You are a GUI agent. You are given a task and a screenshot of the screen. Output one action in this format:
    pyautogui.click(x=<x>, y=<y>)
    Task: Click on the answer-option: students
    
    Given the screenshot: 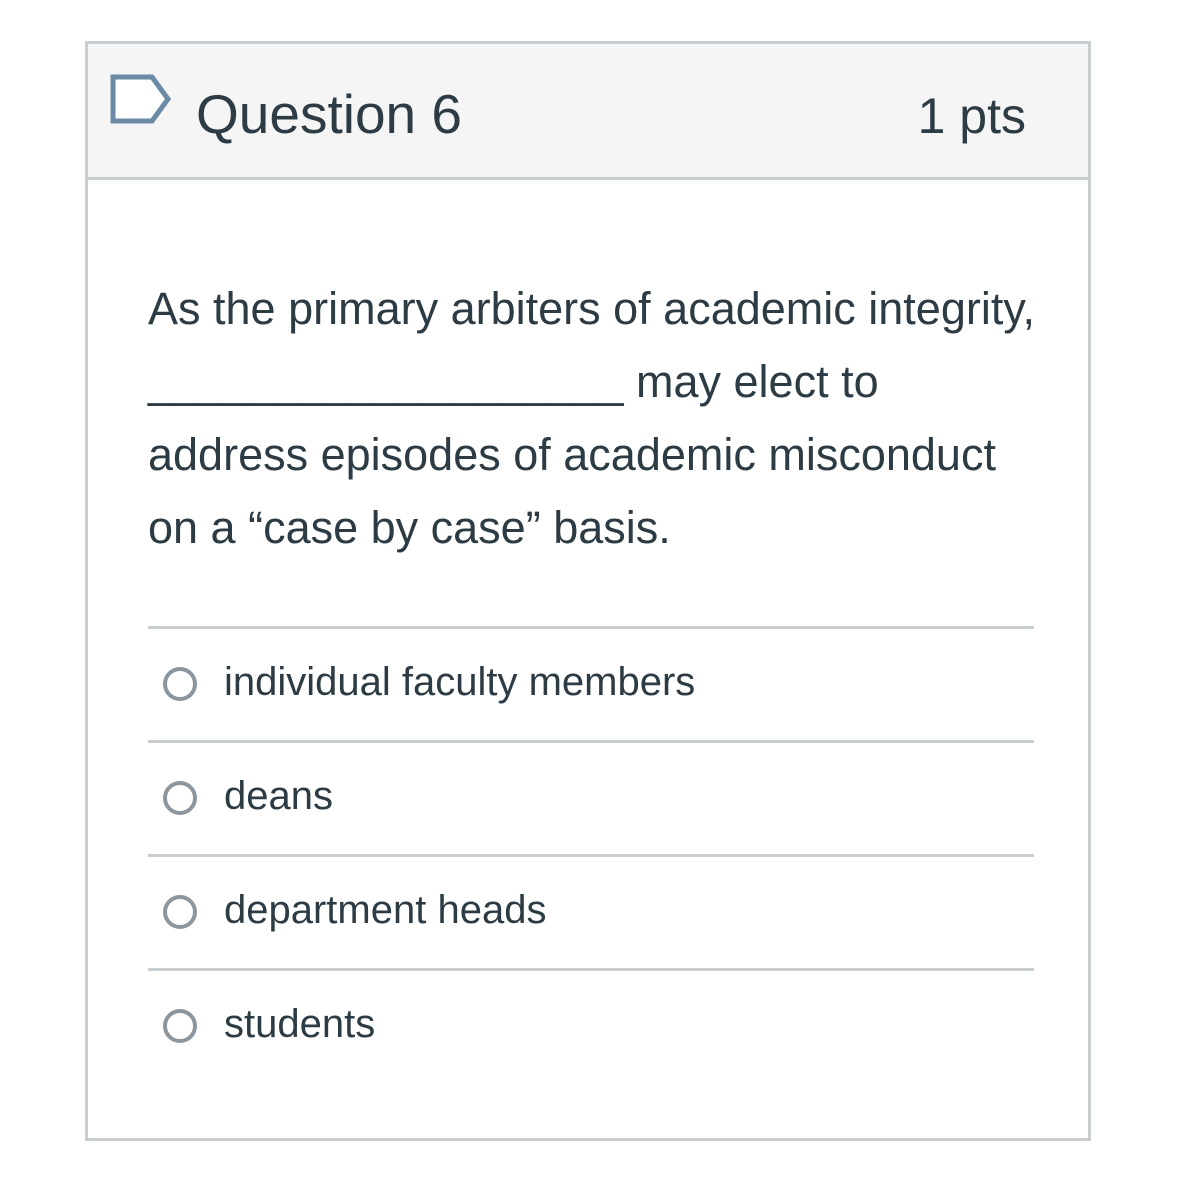 What is the action you would take?
    pyautogui.click(x=591, y=1025)
    